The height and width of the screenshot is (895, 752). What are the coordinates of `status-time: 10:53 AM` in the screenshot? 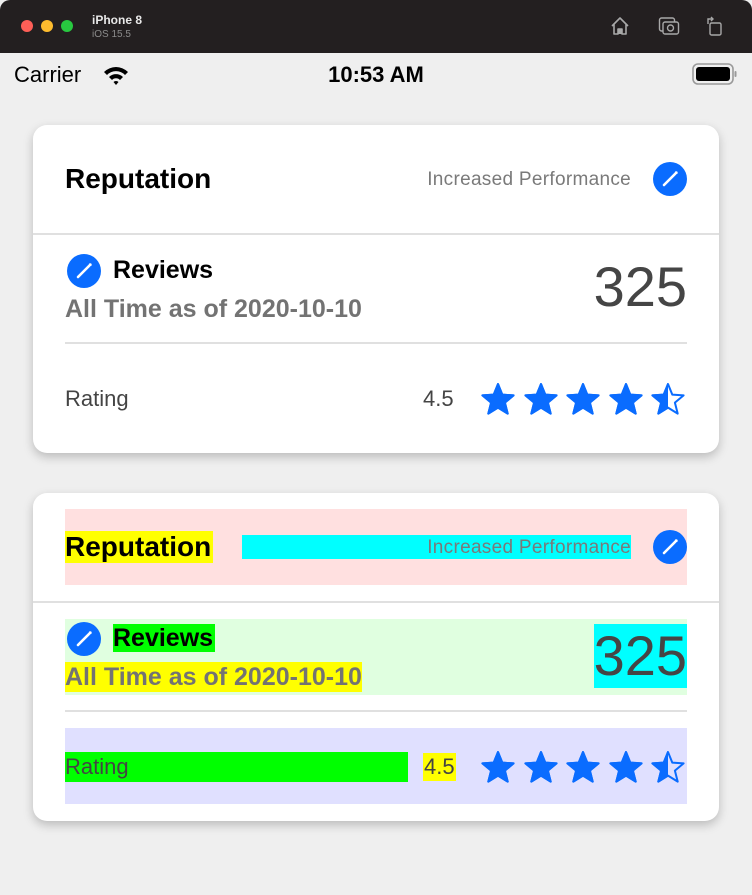 It's located at (376, 74).